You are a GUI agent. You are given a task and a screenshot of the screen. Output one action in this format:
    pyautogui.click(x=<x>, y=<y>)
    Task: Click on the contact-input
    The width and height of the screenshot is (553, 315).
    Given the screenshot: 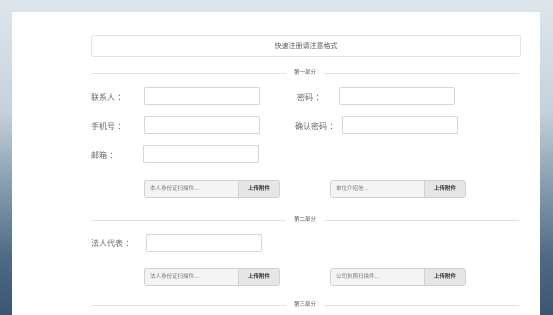 What is the action you would take?
    pyautogui.click(x=202, y=96)
    